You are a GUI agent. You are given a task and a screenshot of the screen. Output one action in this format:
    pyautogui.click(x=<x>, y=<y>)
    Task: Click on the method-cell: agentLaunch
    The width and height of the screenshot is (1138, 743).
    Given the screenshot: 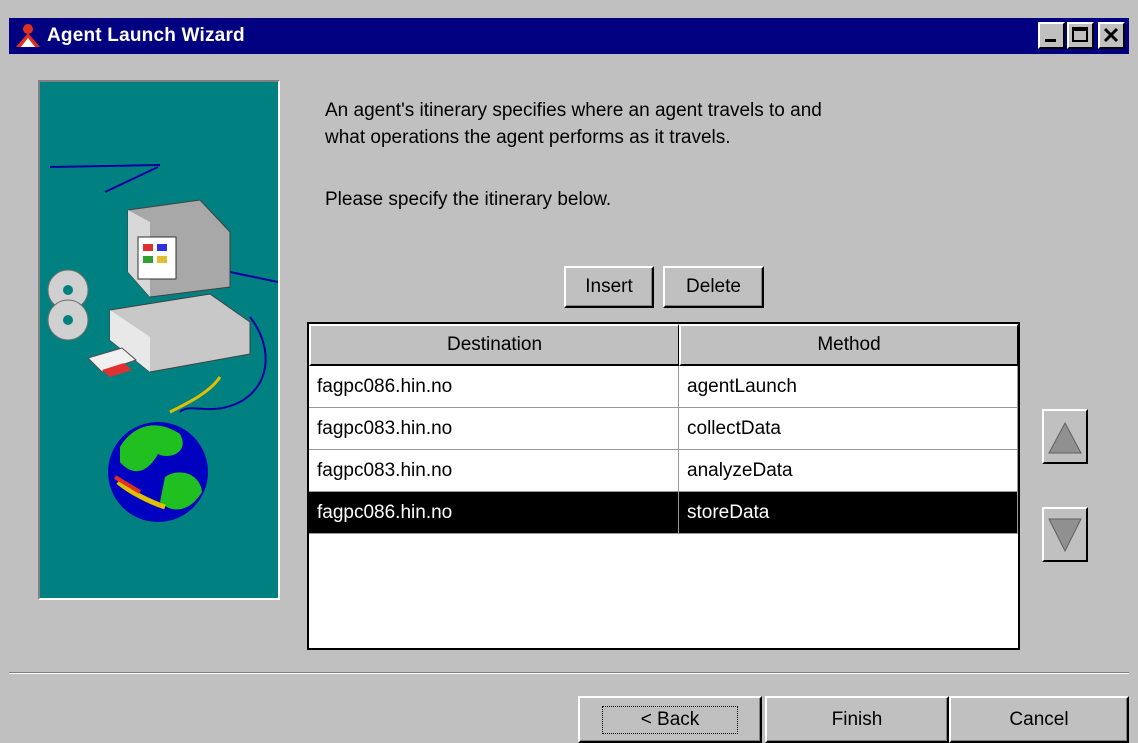 What is the action you would take?
    pyautogui.click(x=848, y=387)
    